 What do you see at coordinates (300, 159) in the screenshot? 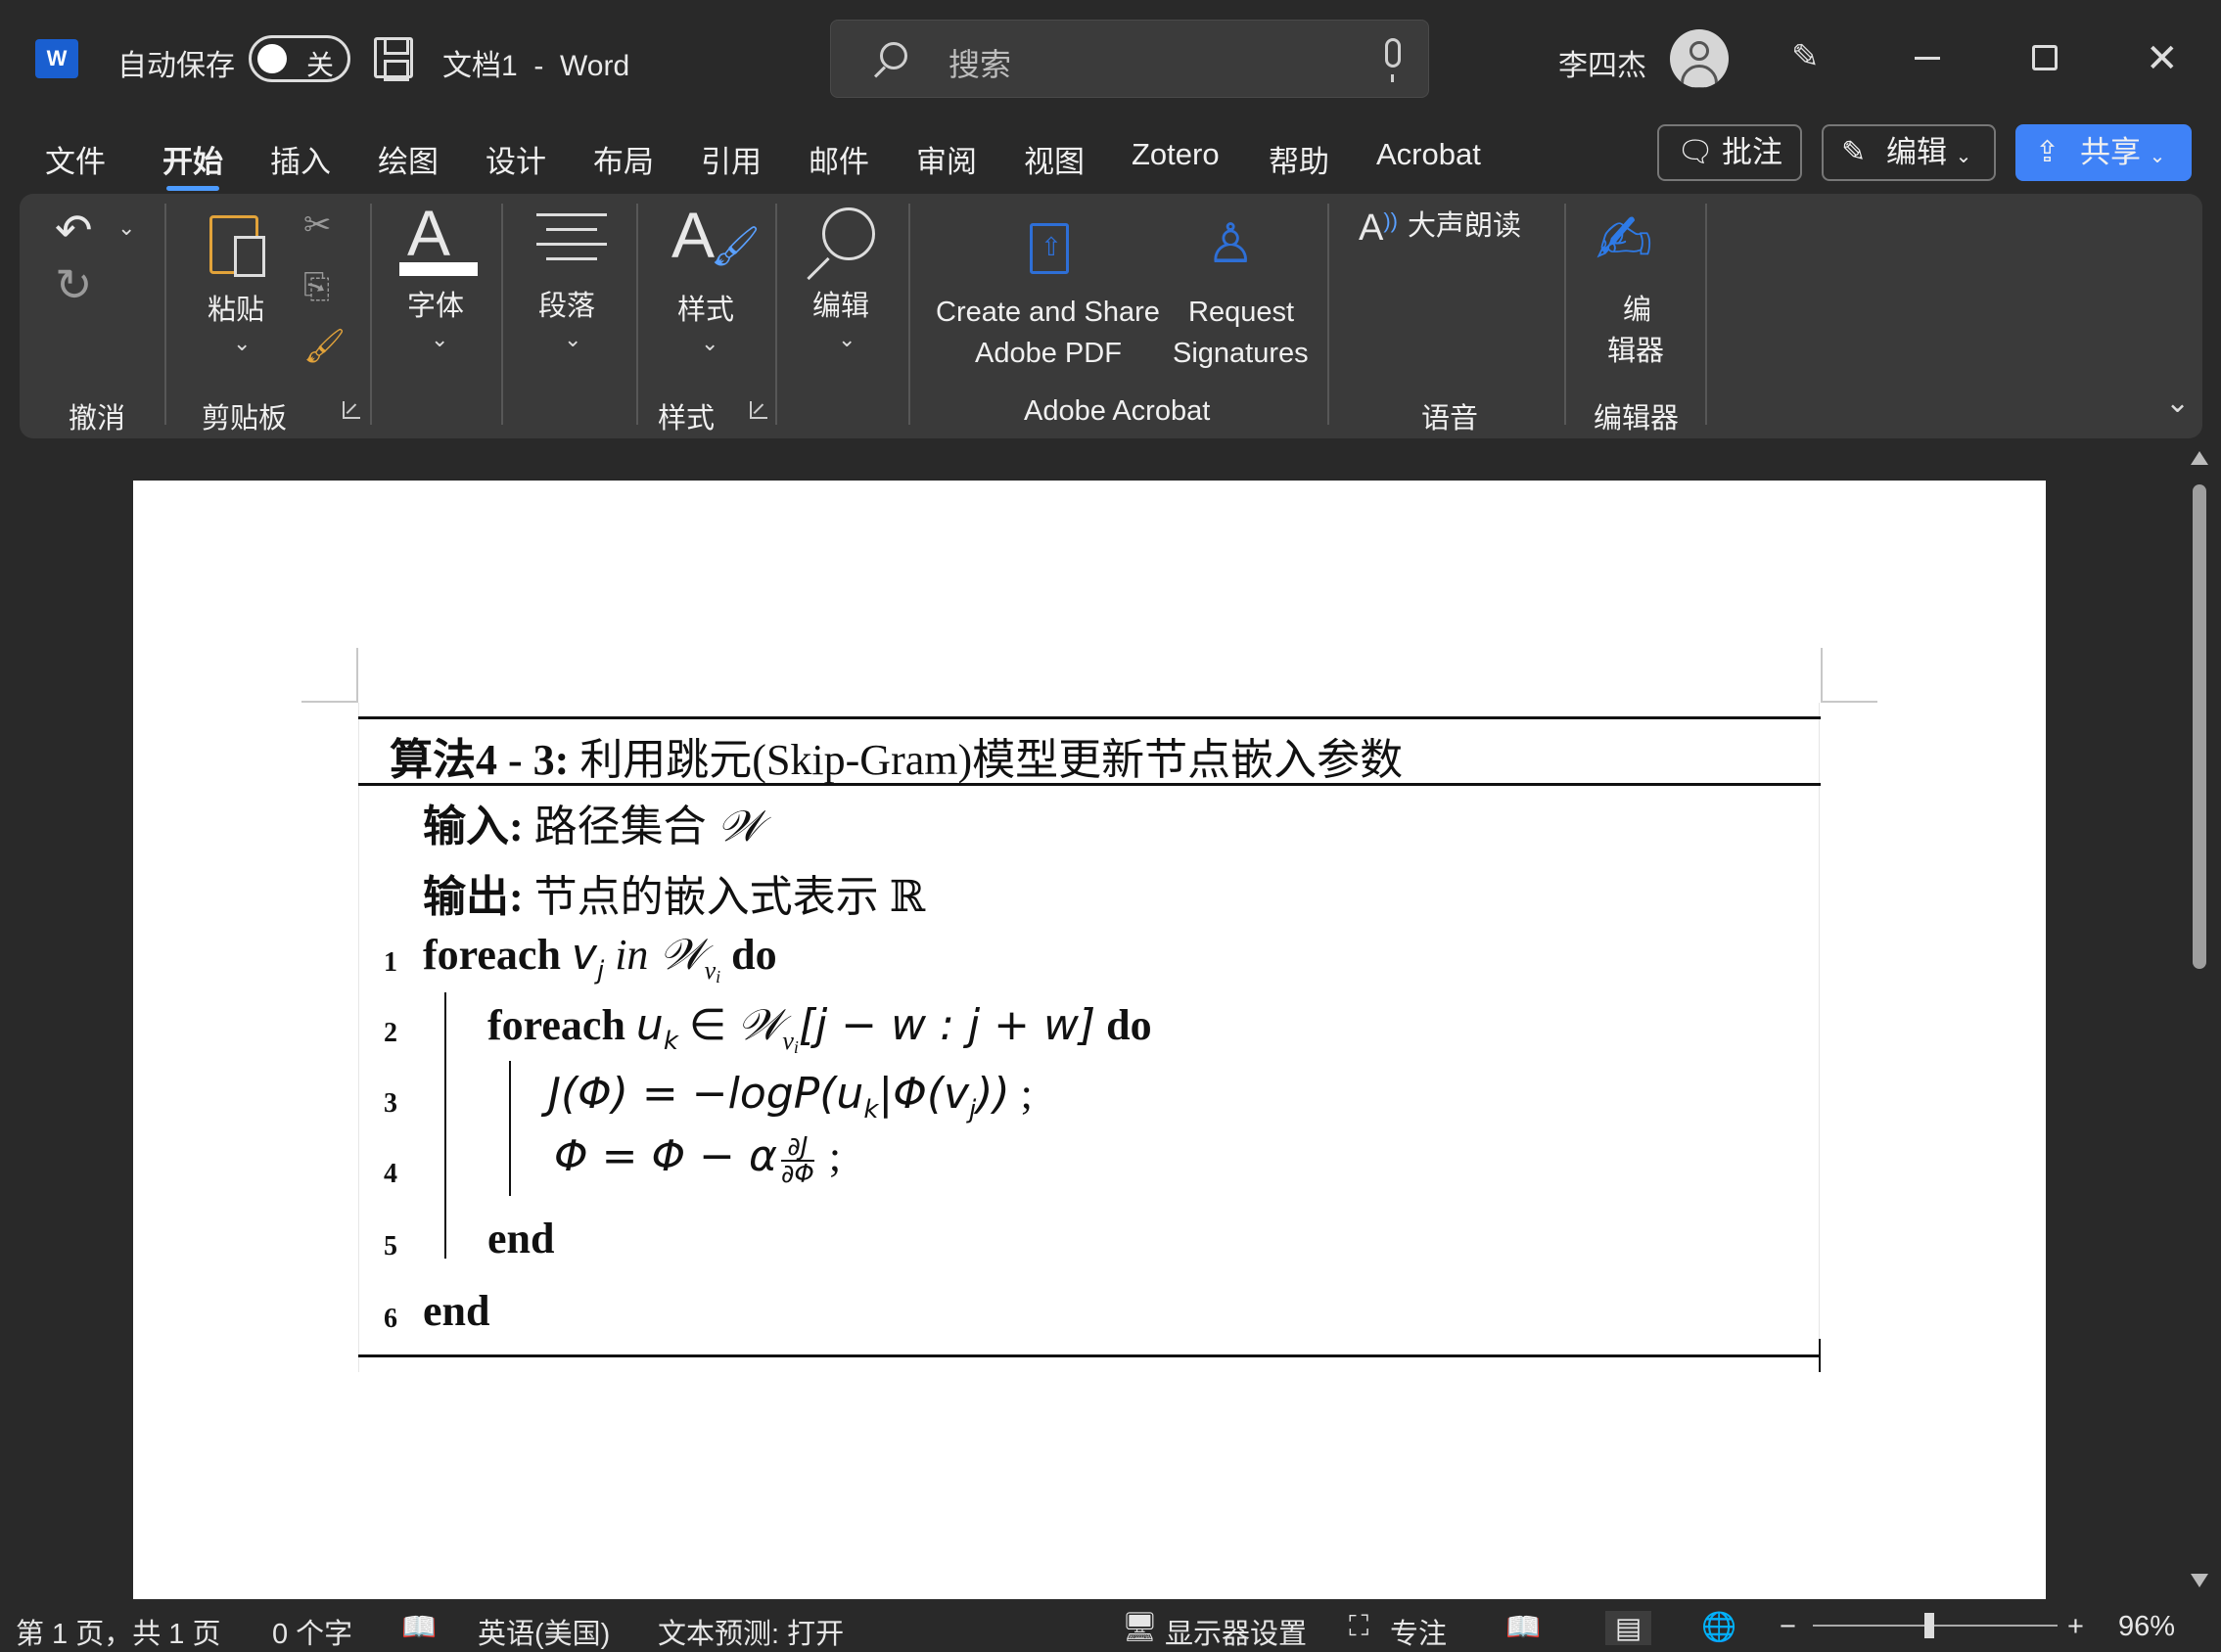
I see `tab-insert: 插入` at bounding box center [300, 159].